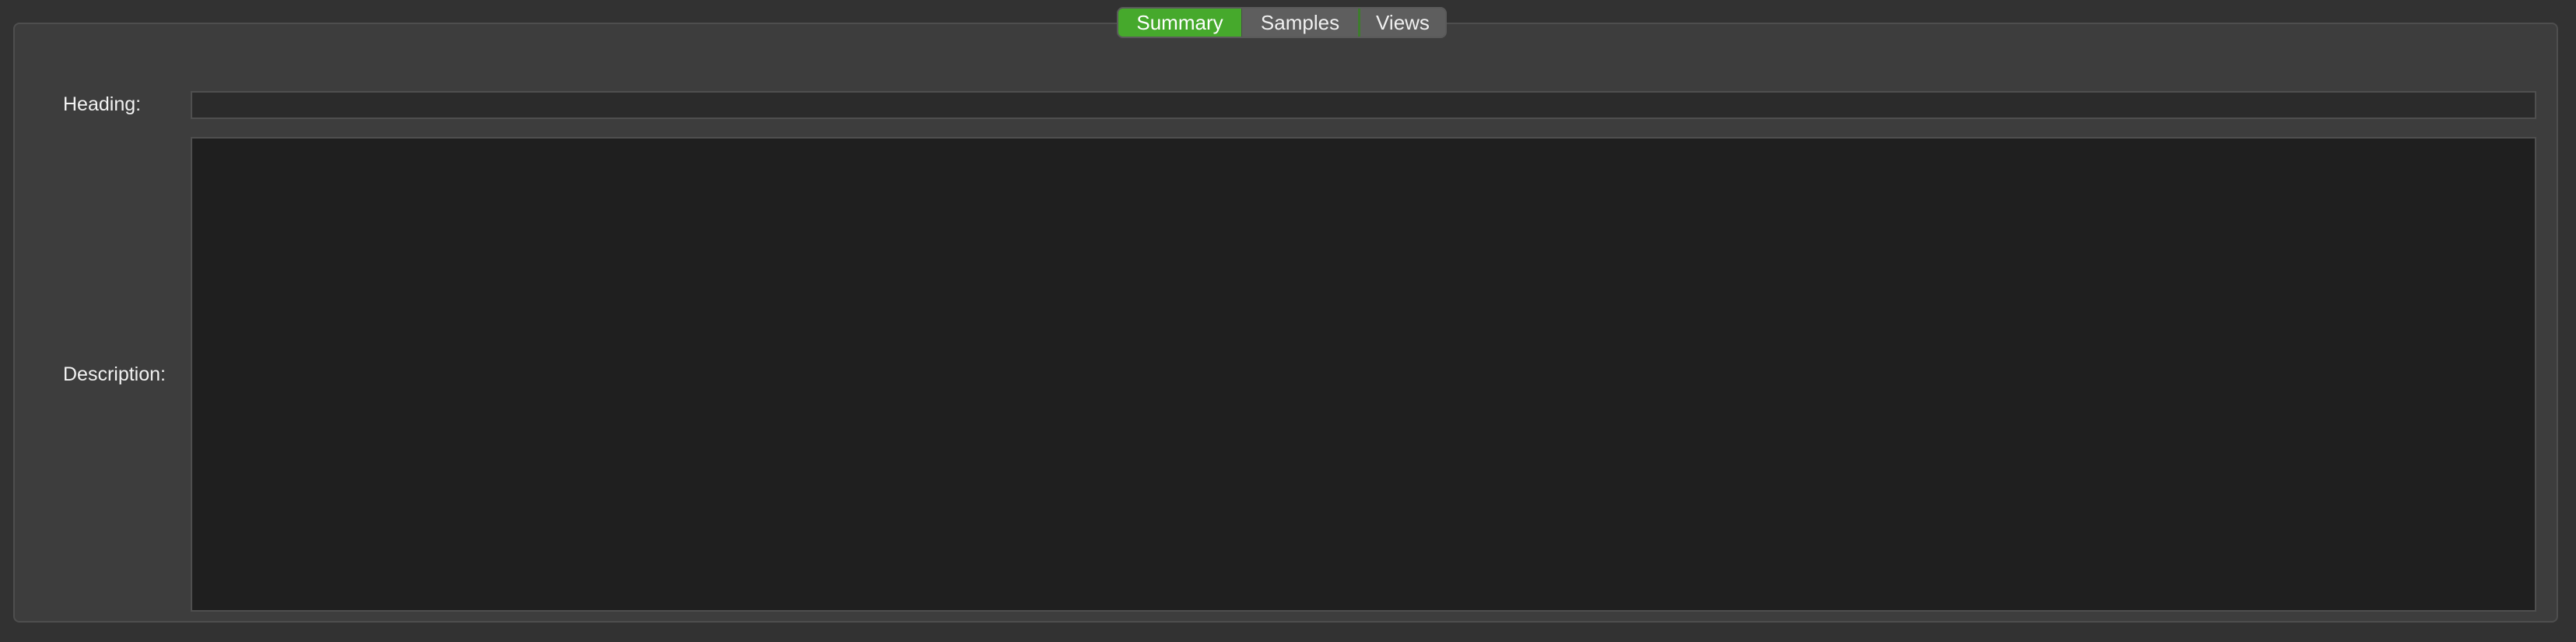 This screenshot has width=2576, height=642. I want to click on tab-summary: Summary, so click(1180, 23).